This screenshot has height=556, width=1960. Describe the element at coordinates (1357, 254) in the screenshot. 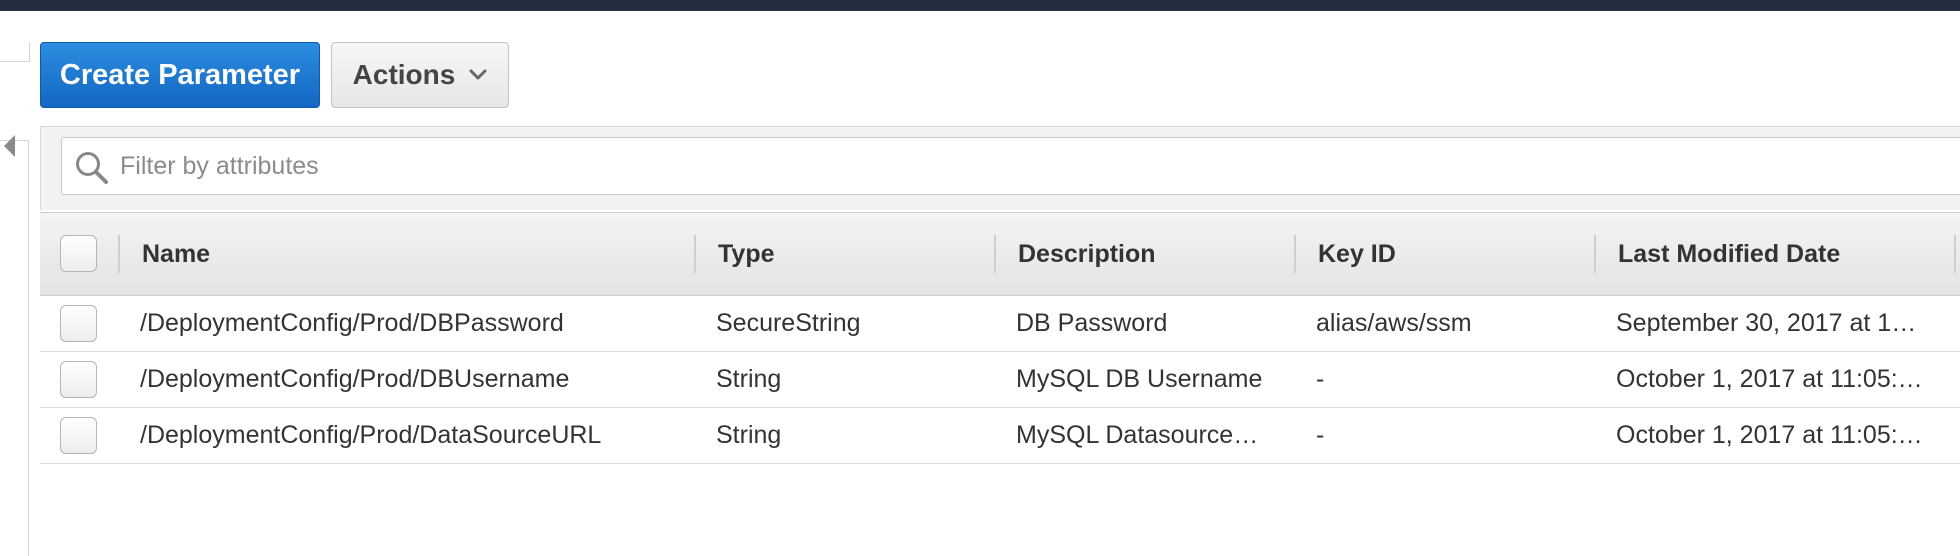

I see `column-header-key-id: Key ID` at that location.